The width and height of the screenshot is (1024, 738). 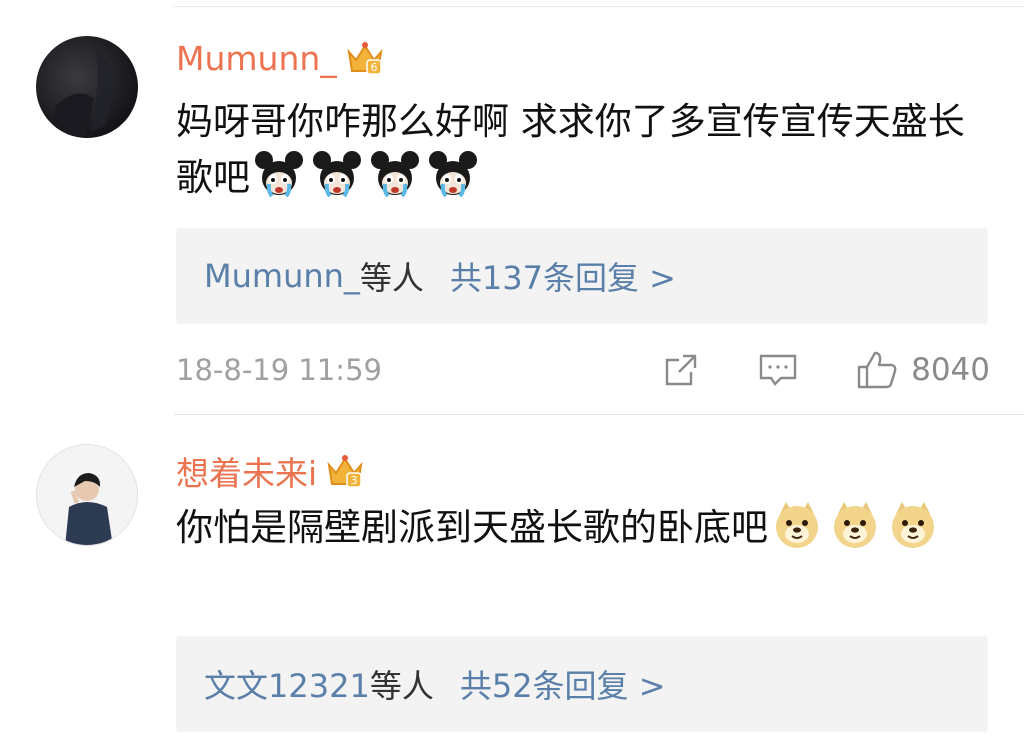 What do you see at coordinates (345, 471) in the screenshot?
I see `crown-badge-icon: 3` at bounding box center [345, 471].